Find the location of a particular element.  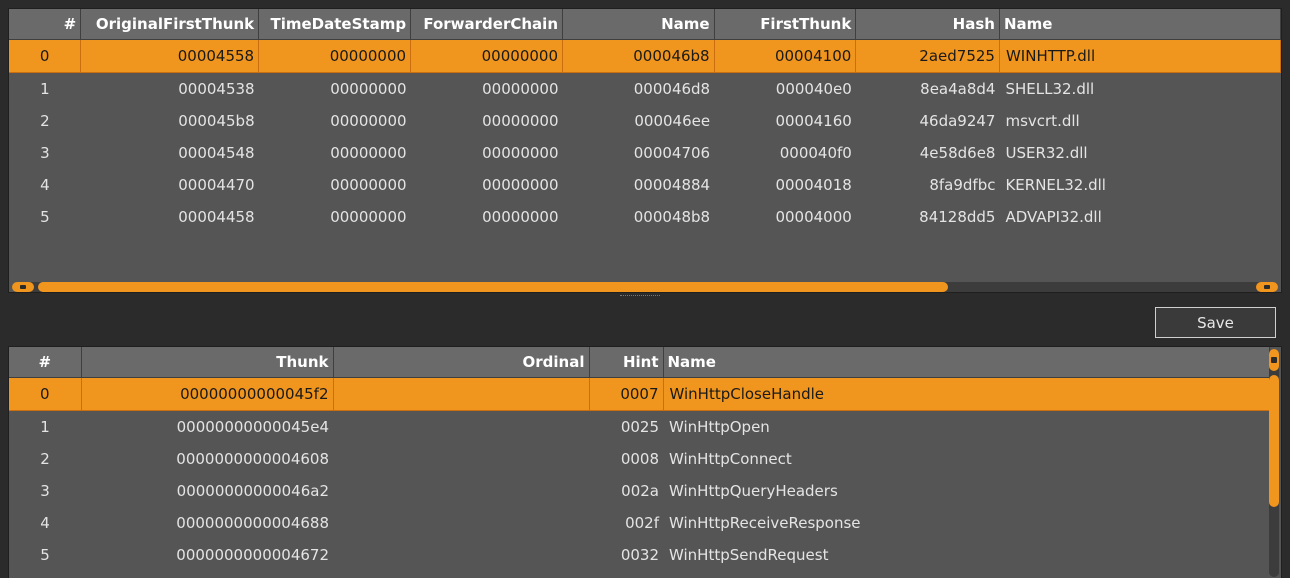

hash-cell: 2aed7525 is located at coordinates (927, 56).